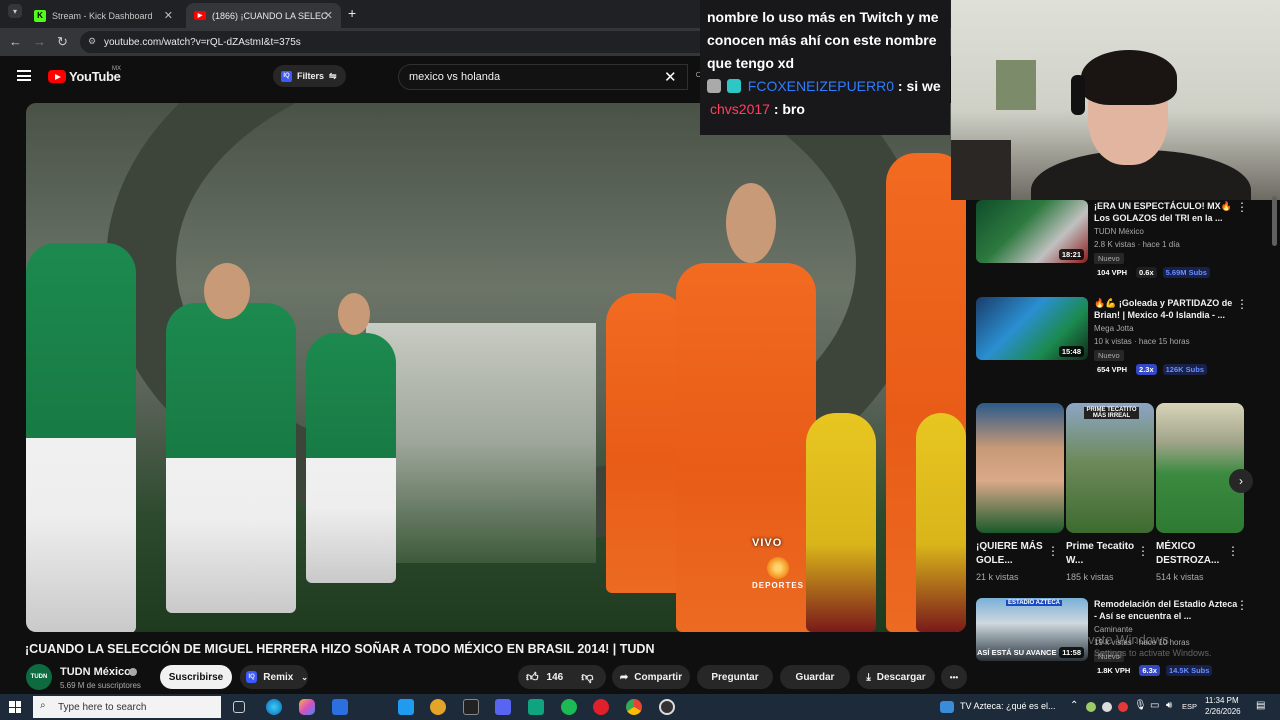  What do you see at coordinates (1180, 577) in the screenshot?
I see `short-views: 514 k vistas` at bounding box center [1180, 577].